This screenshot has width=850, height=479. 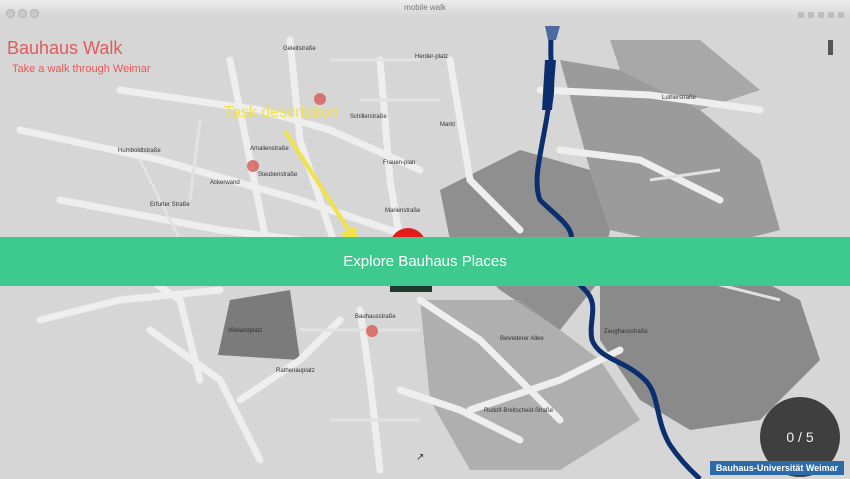 I want to click on logo-text: Bauhaus-Universität Weimar, so click(x=777, y=468).